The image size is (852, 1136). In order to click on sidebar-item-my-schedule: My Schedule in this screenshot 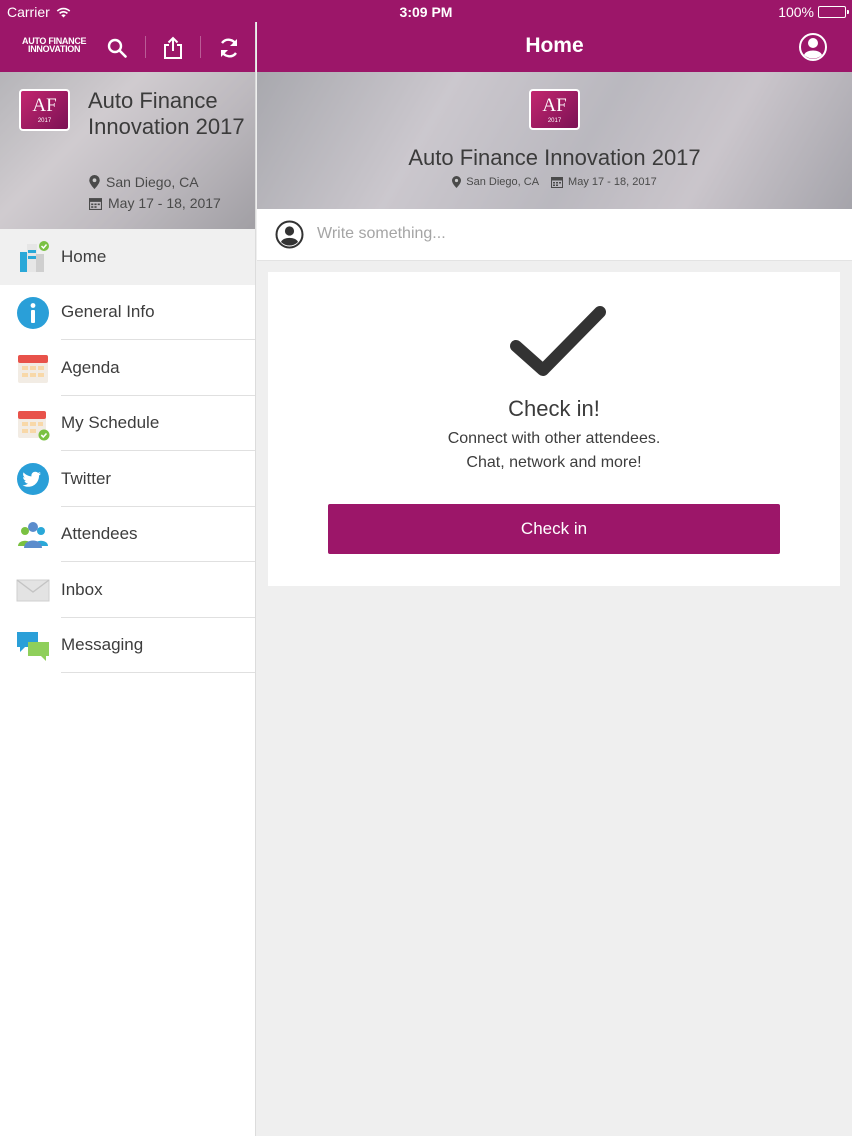, I will do `click(127, 423)`.